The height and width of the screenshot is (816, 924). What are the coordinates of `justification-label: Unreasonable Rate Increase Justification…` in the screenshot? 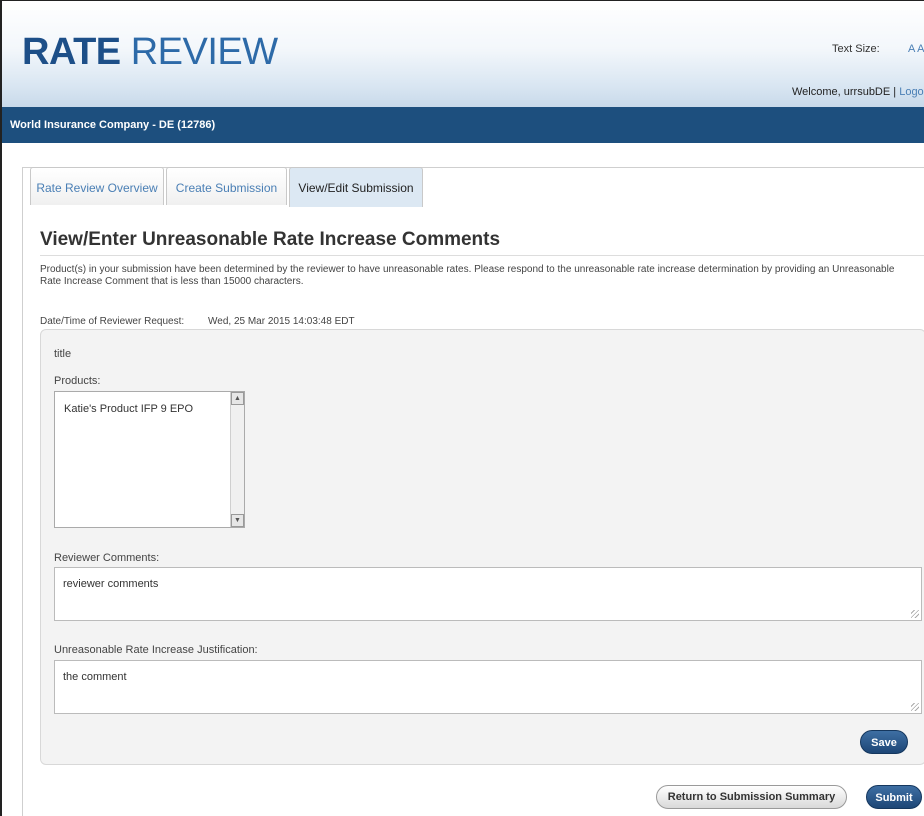 It's located at (156, 650).